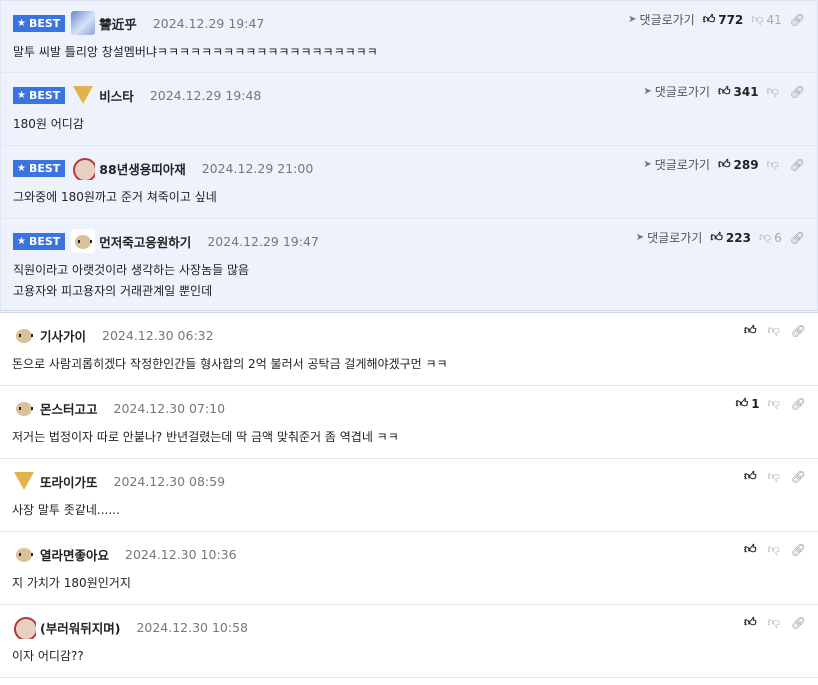  I want to click on comment-author: 먼저죽고응원하기, so click(145, 241).